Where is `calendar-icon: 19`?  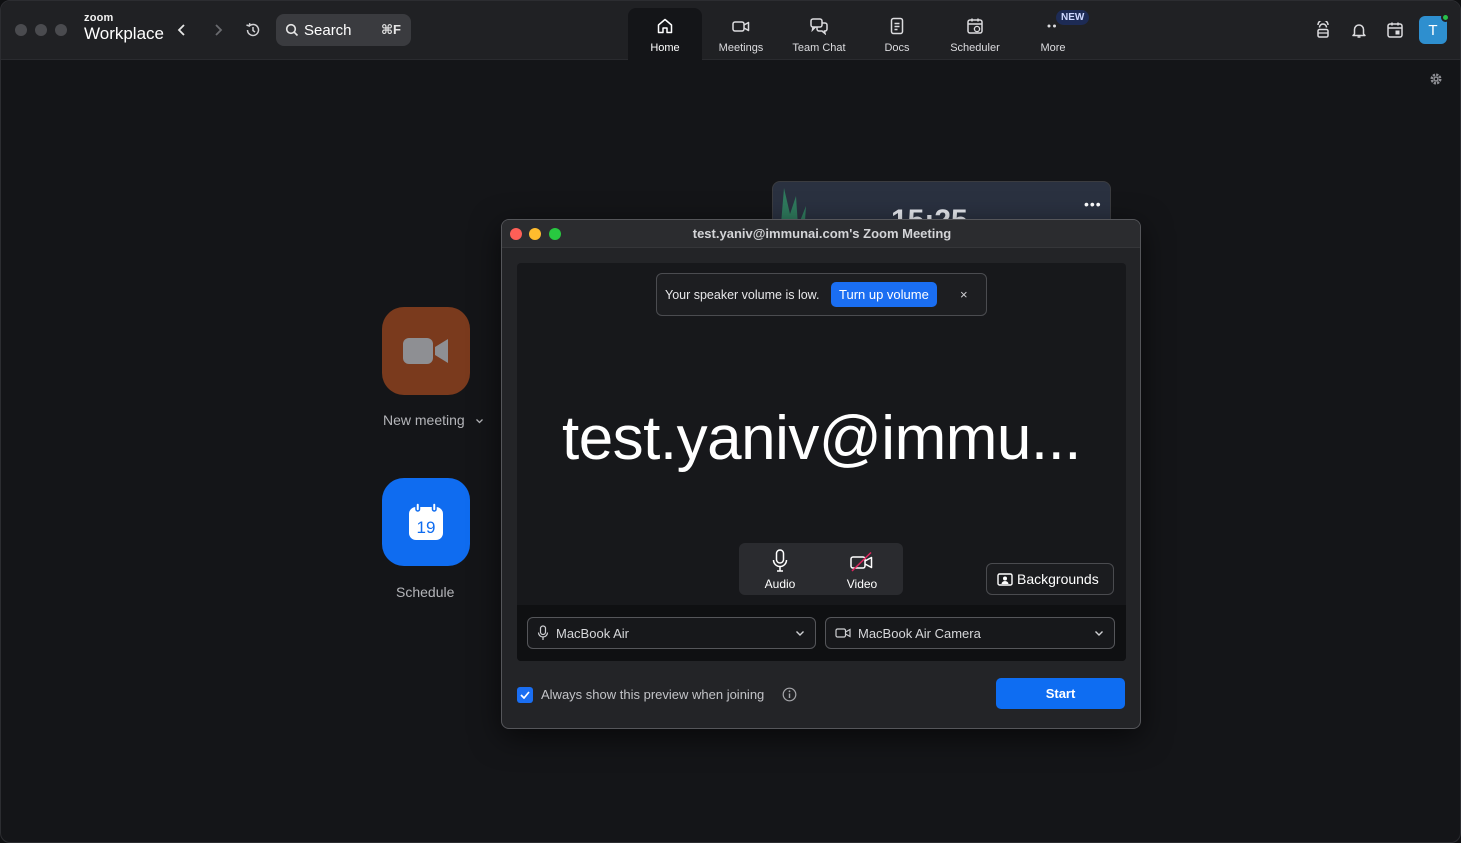
calendar-icon: 19 is located at coordinates (426, 521).